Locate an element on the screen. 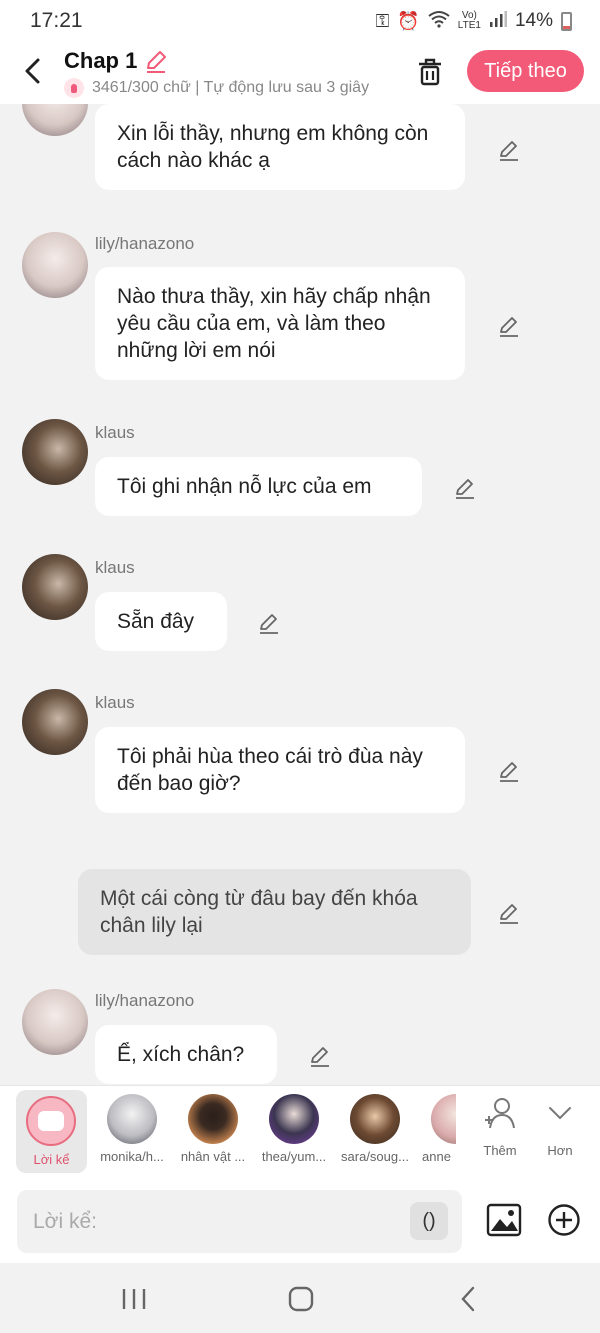 The height and width of the screenshot is (1333, 600). bell-icon is located at coordinates (74, 88).